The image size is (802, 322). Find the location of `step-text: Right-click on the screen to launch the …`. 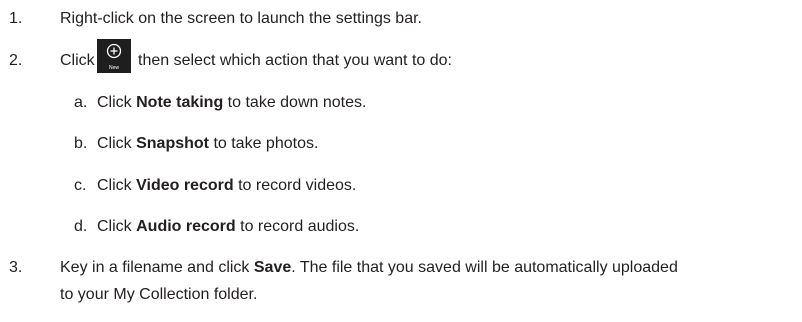

step-text: Right-click on the screen to launch the … is located at coordinates (241, 18).